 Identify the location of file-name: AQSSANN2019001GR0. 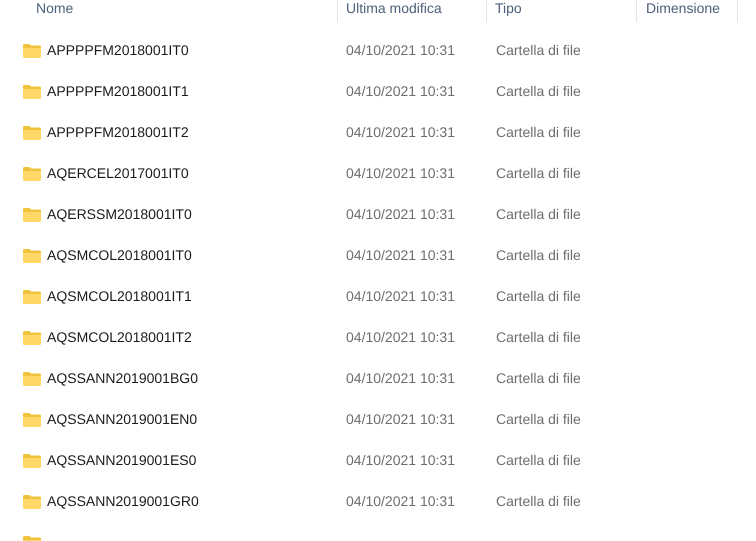
(123, 501).